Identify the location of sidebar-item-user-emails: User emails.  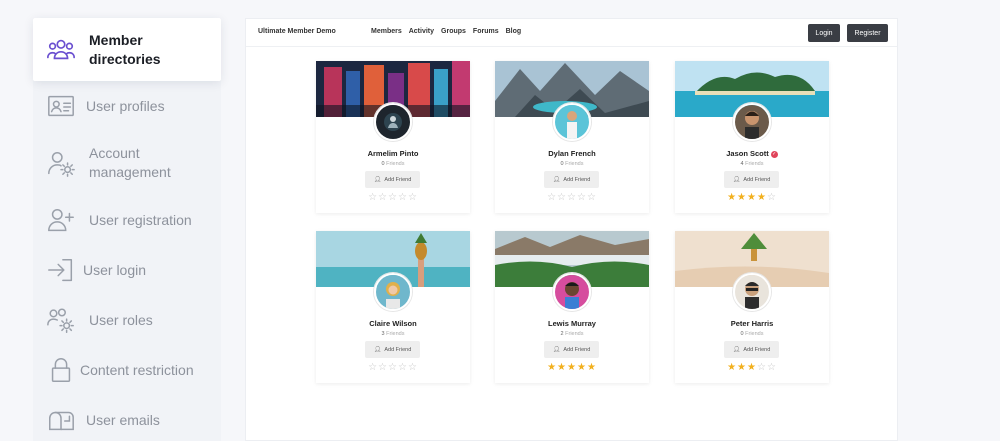
(127, 420).